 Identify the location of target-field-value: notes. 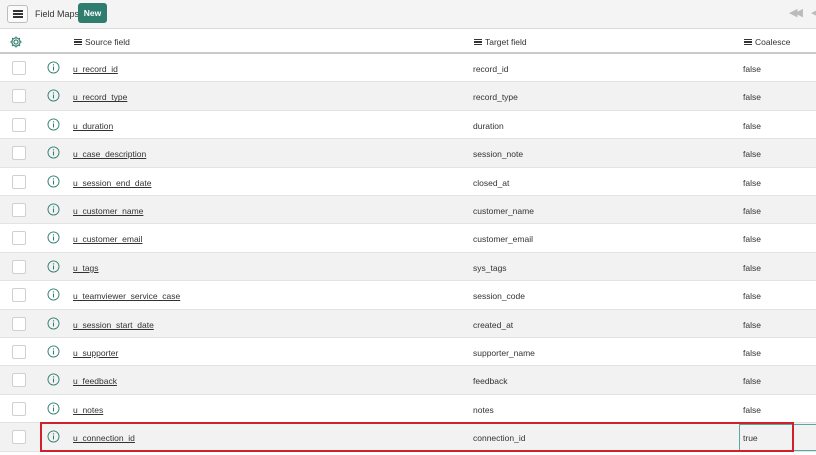
(483, 409).